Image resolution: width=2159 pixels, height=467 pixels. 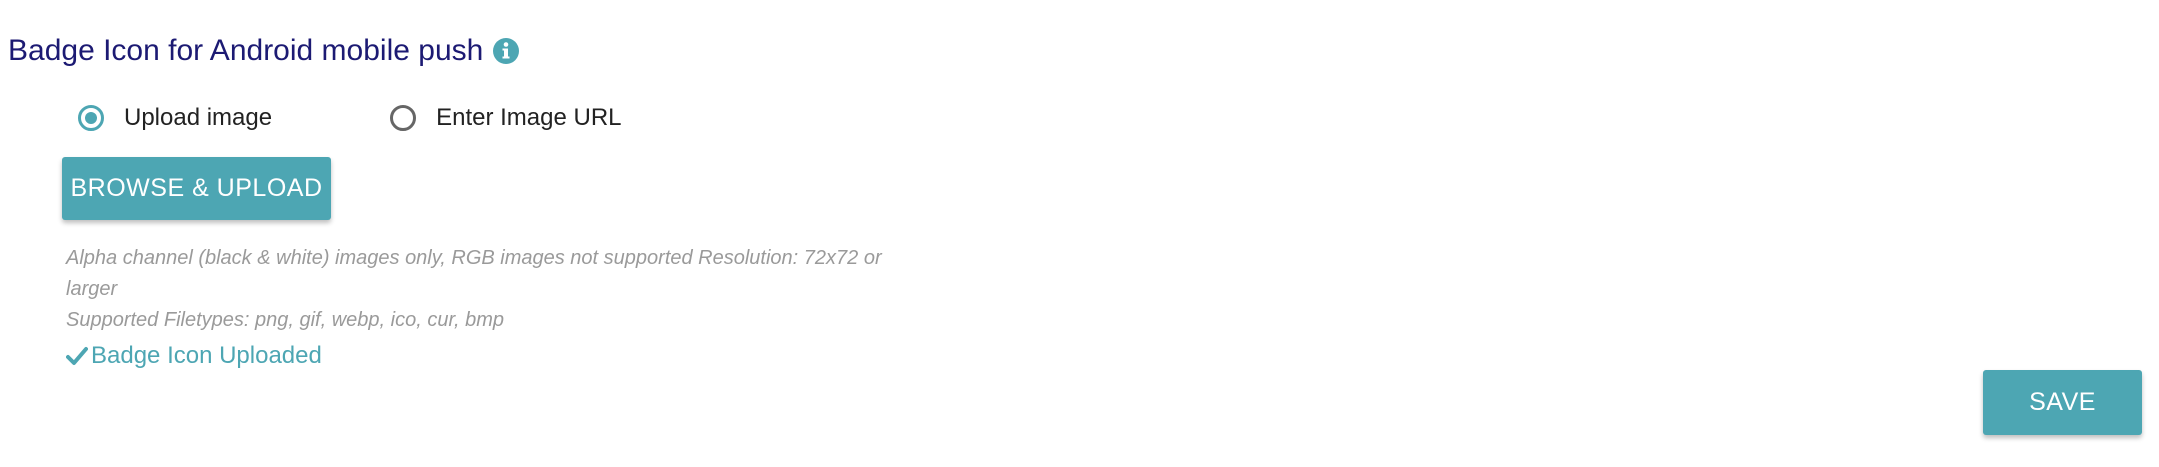 I want to click on radio-enter-image-url-label: Enter Image URL, so click(x=529, y=117).